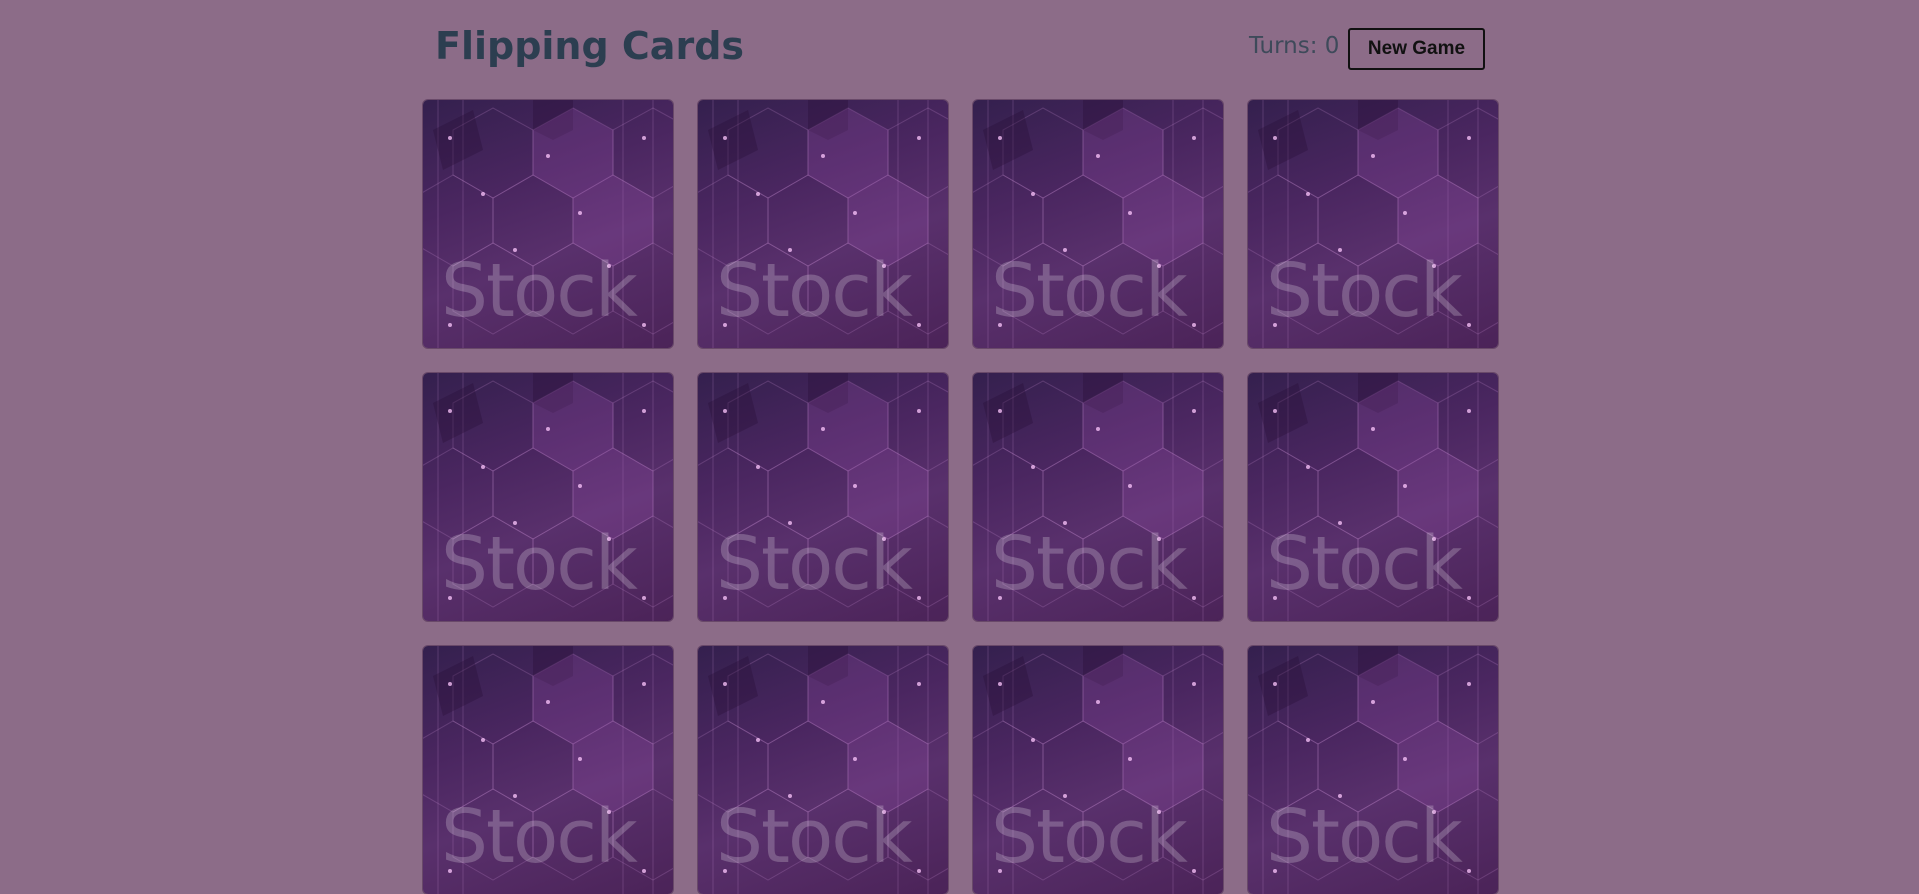 This screenshot has height=894, width=1919. Describe the element at coordinates (1294, 46) in the screenshot. I see `turns-counter: Turns: 0` at that location.